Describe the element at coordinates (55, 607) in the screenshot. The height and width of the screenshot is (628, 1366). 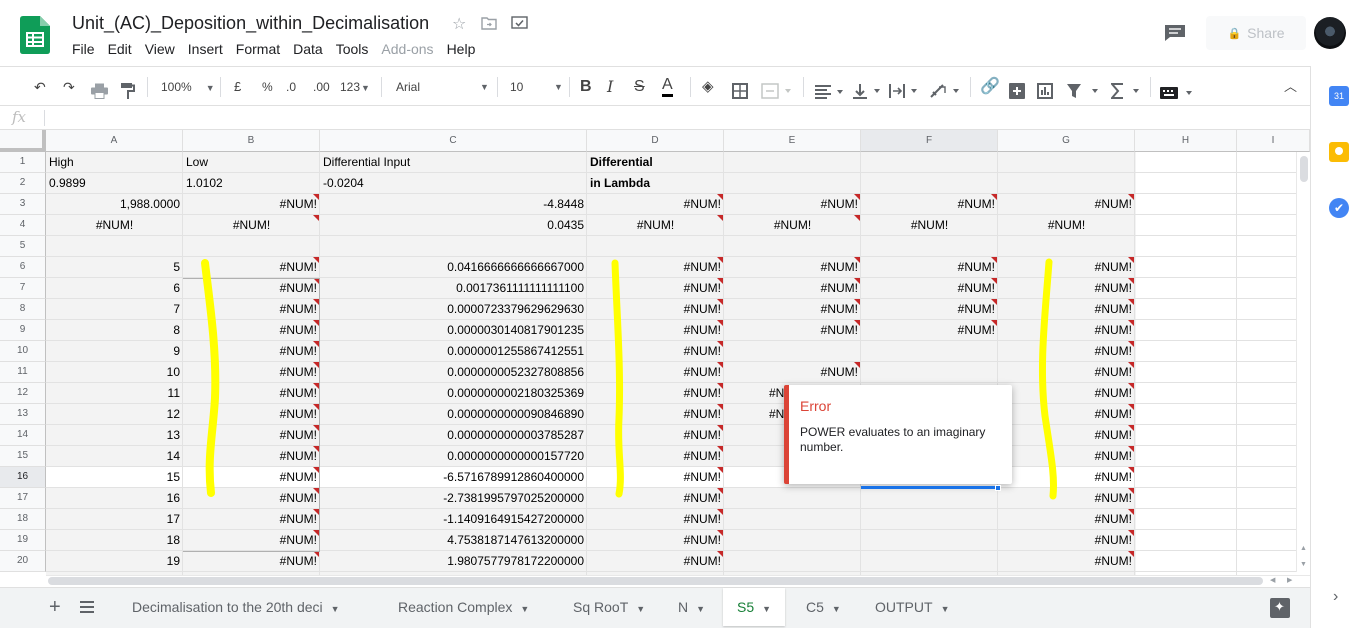
I see `add-sheet-icon: +` at that location.